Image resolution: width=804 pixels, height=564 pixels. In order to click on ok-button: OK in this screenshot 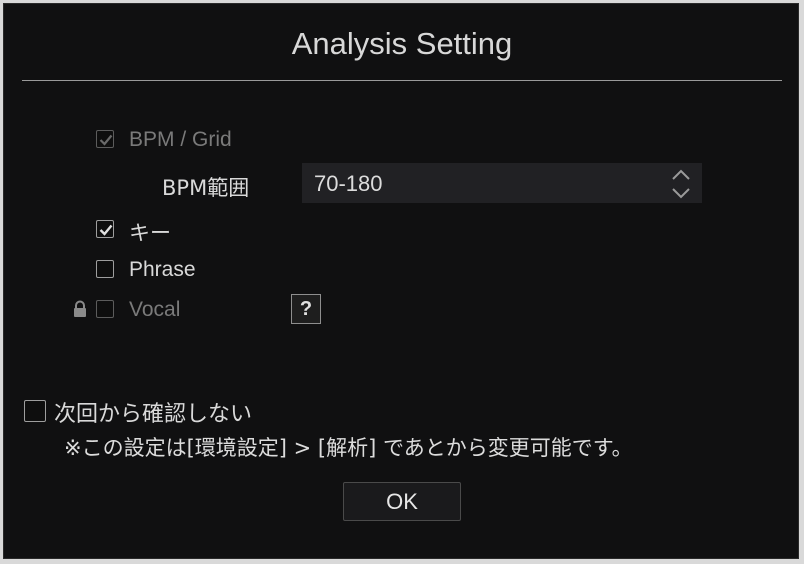, I will do `click(402, 501)`.